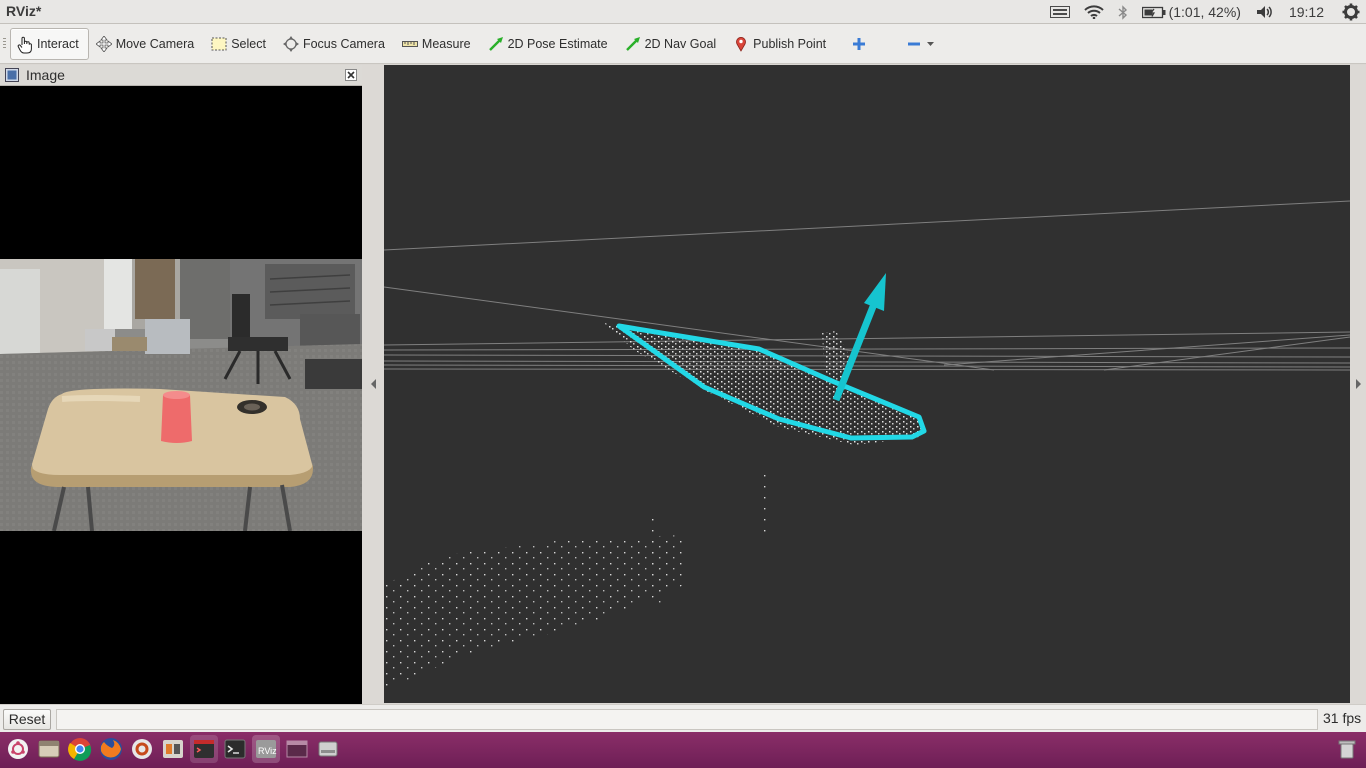 The height and width of the screenshot is (768, 1366). I want to click on trash-icon, so click(1347, 749).